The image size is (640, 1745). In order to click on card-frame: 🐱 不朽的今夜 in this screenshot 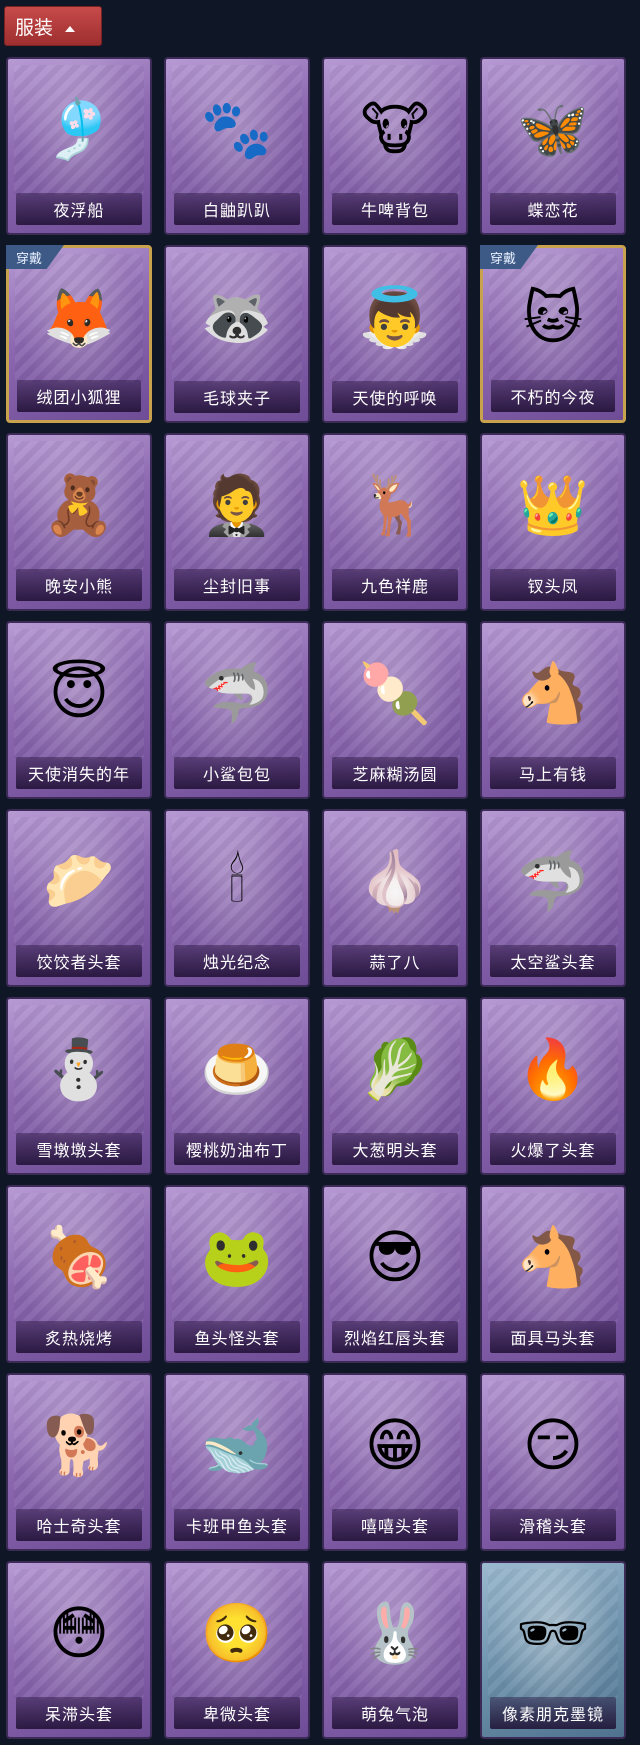, I will do `click(553, 334)`.